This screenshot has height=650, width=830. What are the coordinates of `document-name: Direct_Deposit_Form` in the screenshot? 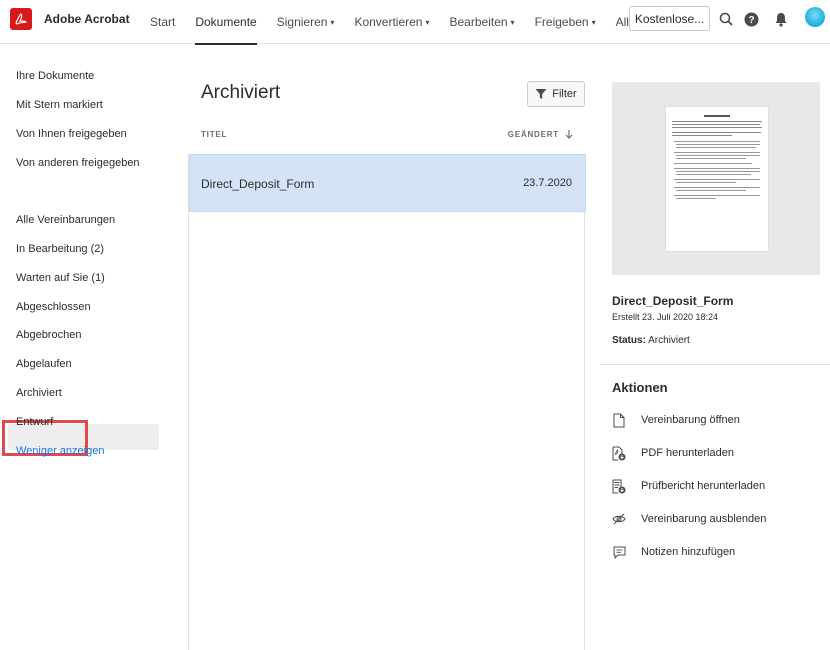 It's located at (673, 301).